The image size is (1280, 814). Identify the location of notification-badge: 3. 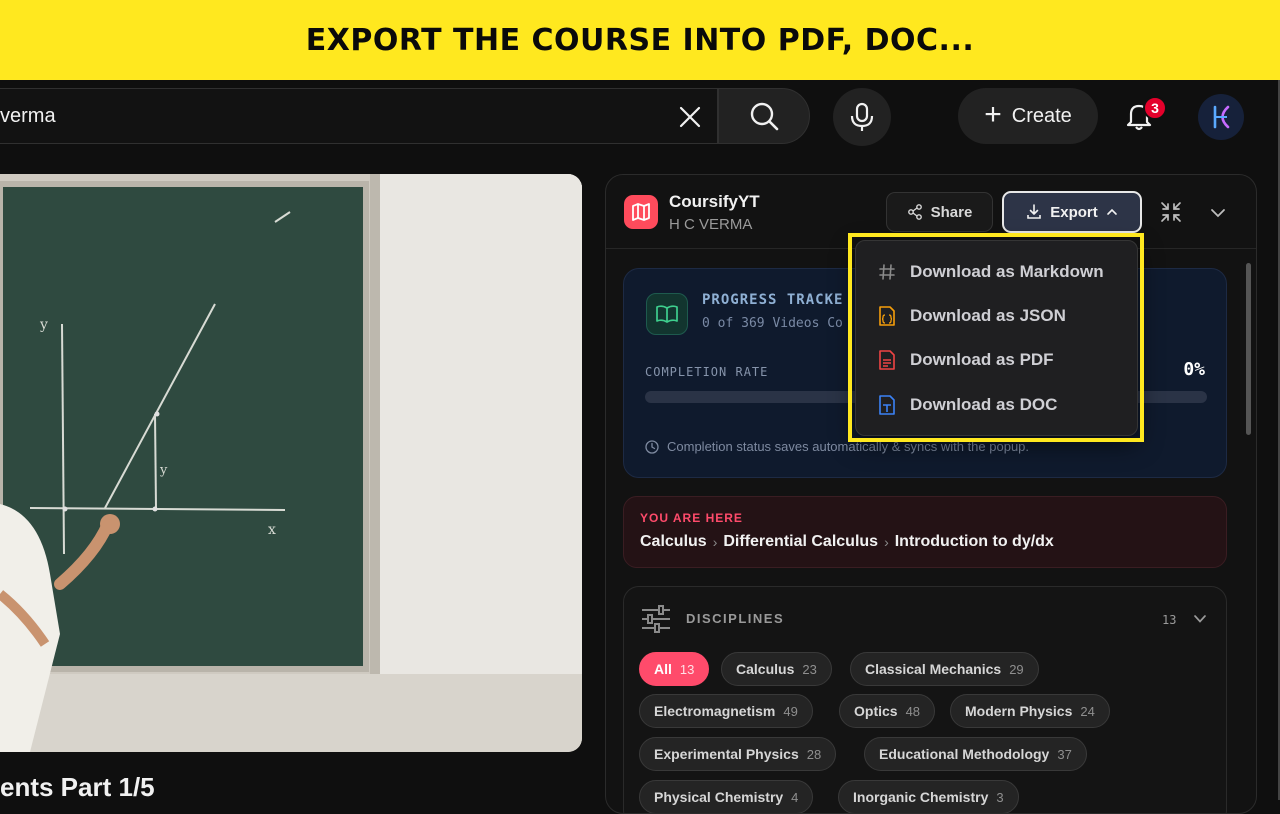
(1155, 108).